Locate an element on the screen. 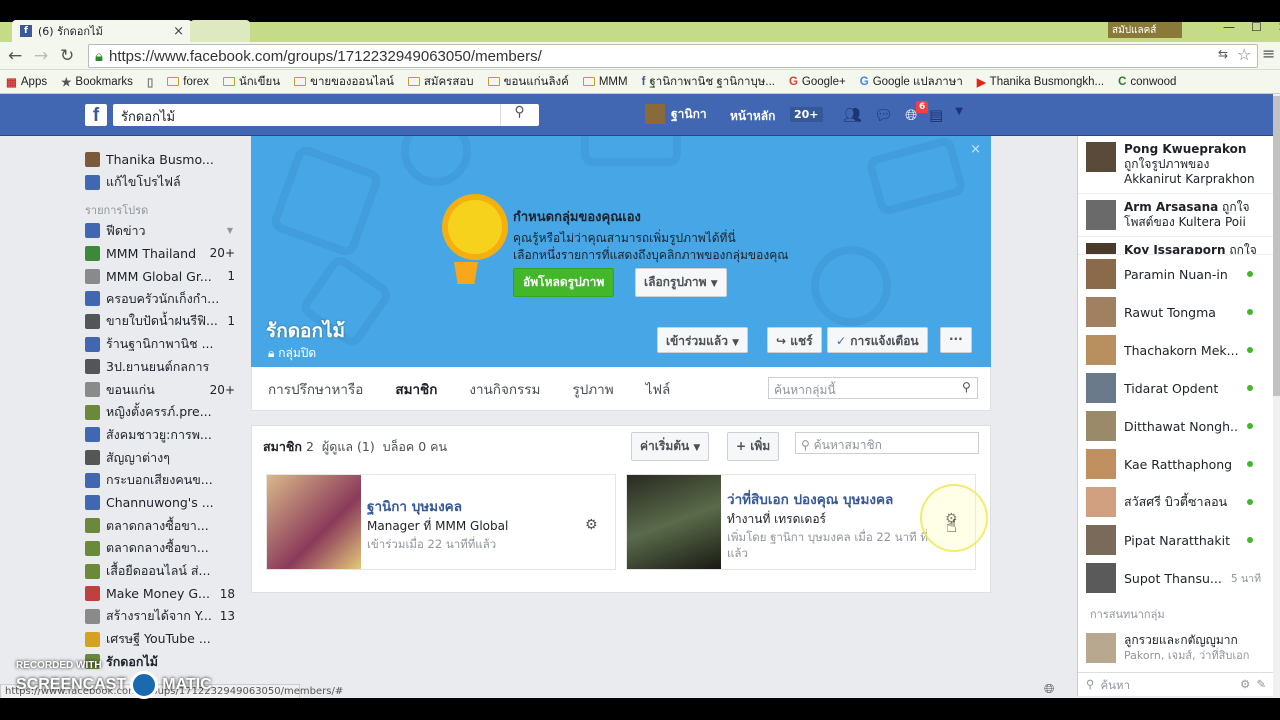 The width and height of the screenshot is (1280, 720). ticker-item: Arm Arsasana ถูกใจโพสต์ของ Kultera Poii is located at coordinates (1175, 215).